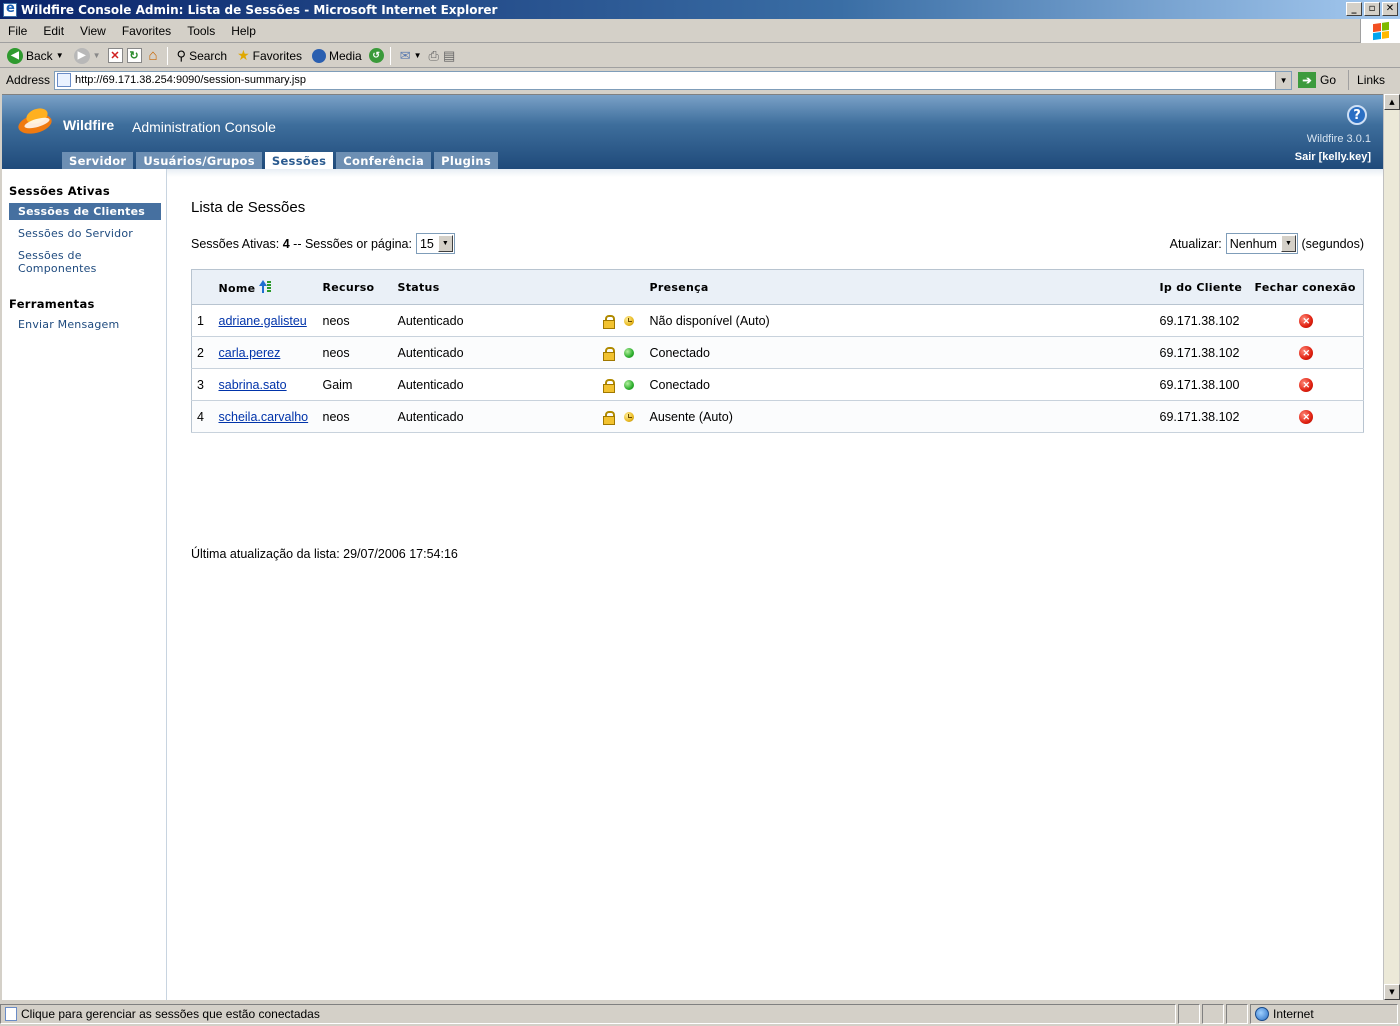 The height and width of the screenshot is (1026, 1400). Describe the element at coordinates (201, 31) in the screenshot. I see `menu-tools: Tools` at that location.